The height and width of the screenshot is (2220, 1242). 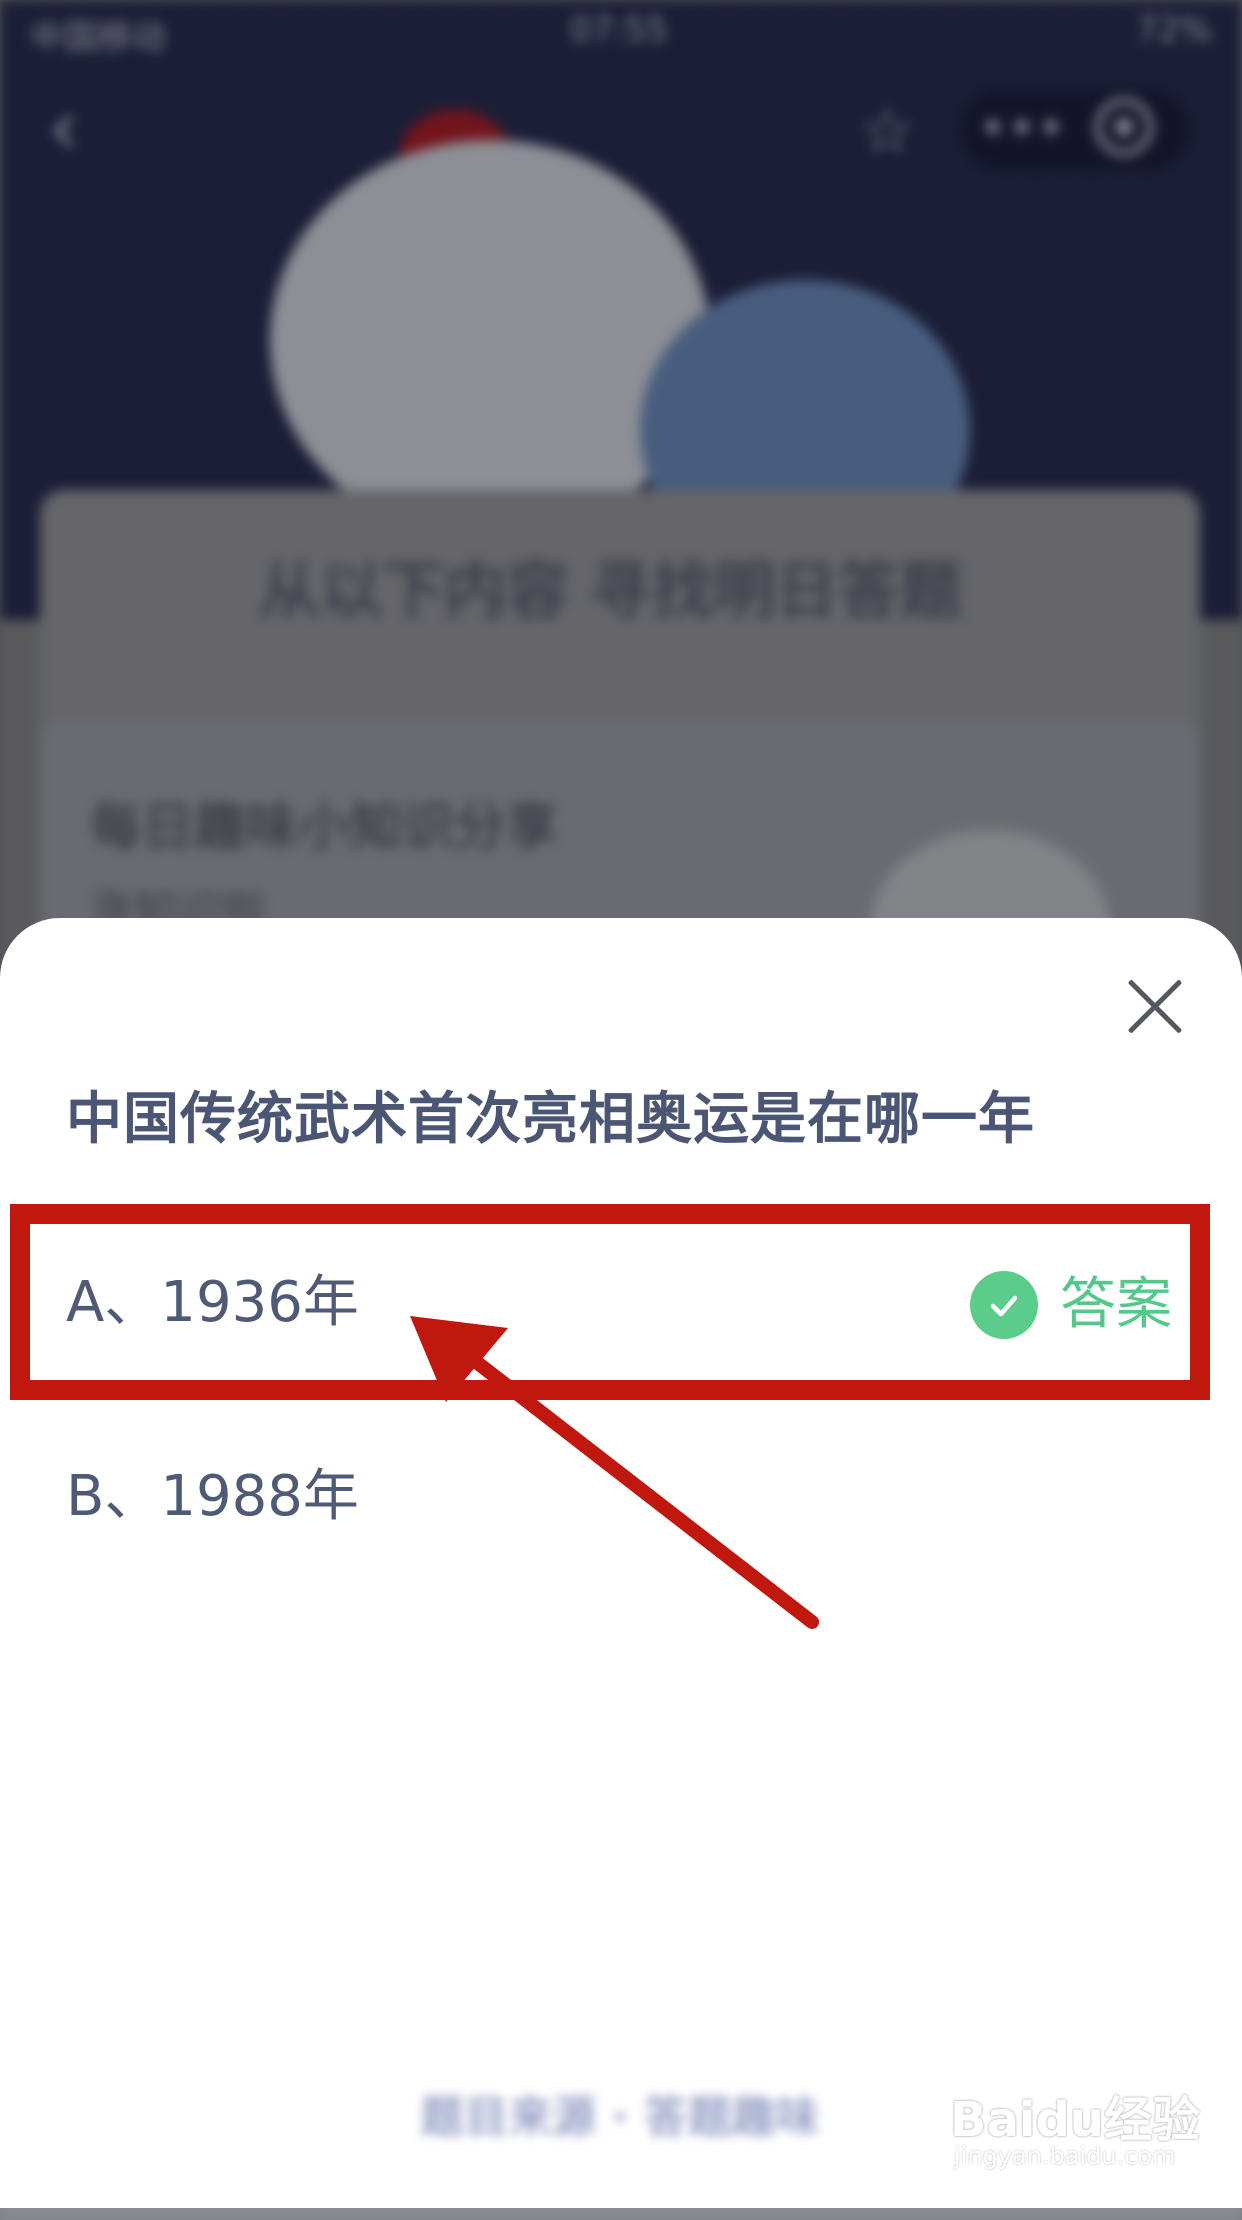 I want to click on footer-source-button: 题目来源 · 答题趣味, so click(x=620, y=2118).